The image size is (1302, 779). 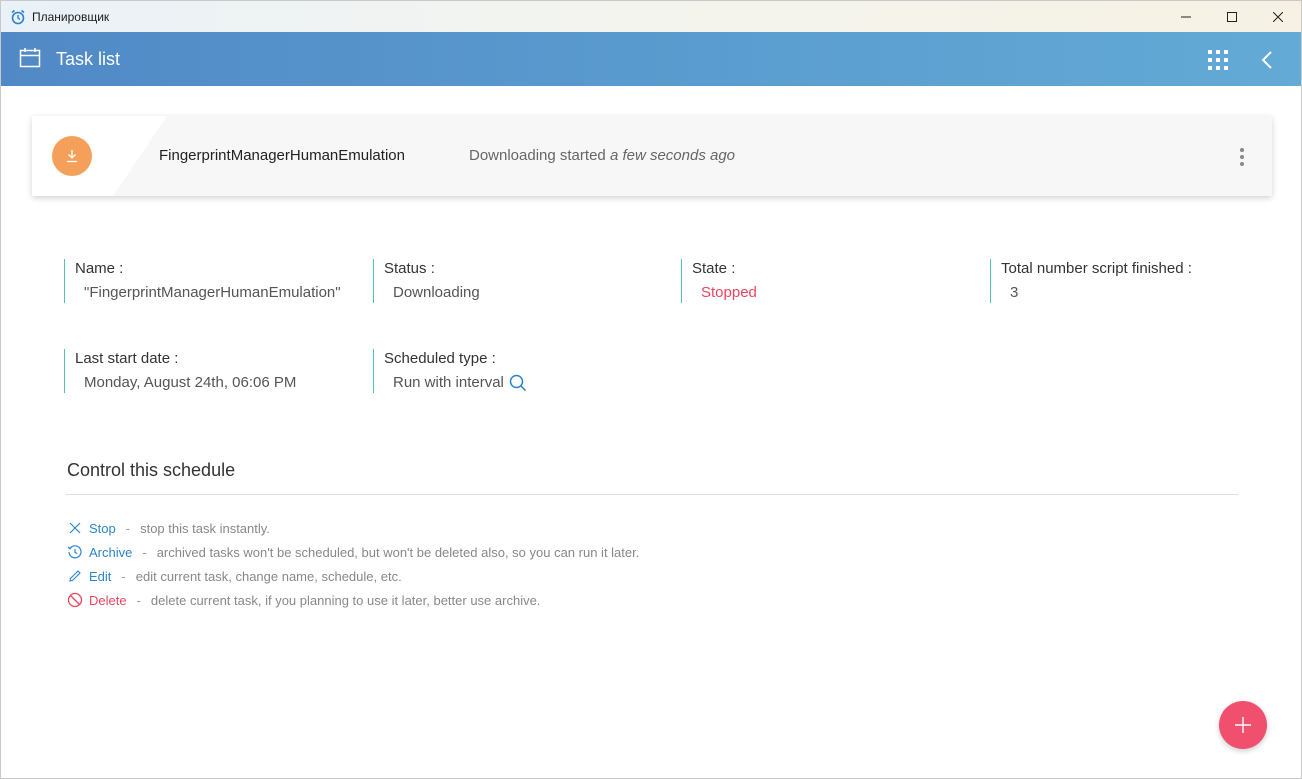 I want to click on alarm-clock-icon, so click(x=18, y=17).